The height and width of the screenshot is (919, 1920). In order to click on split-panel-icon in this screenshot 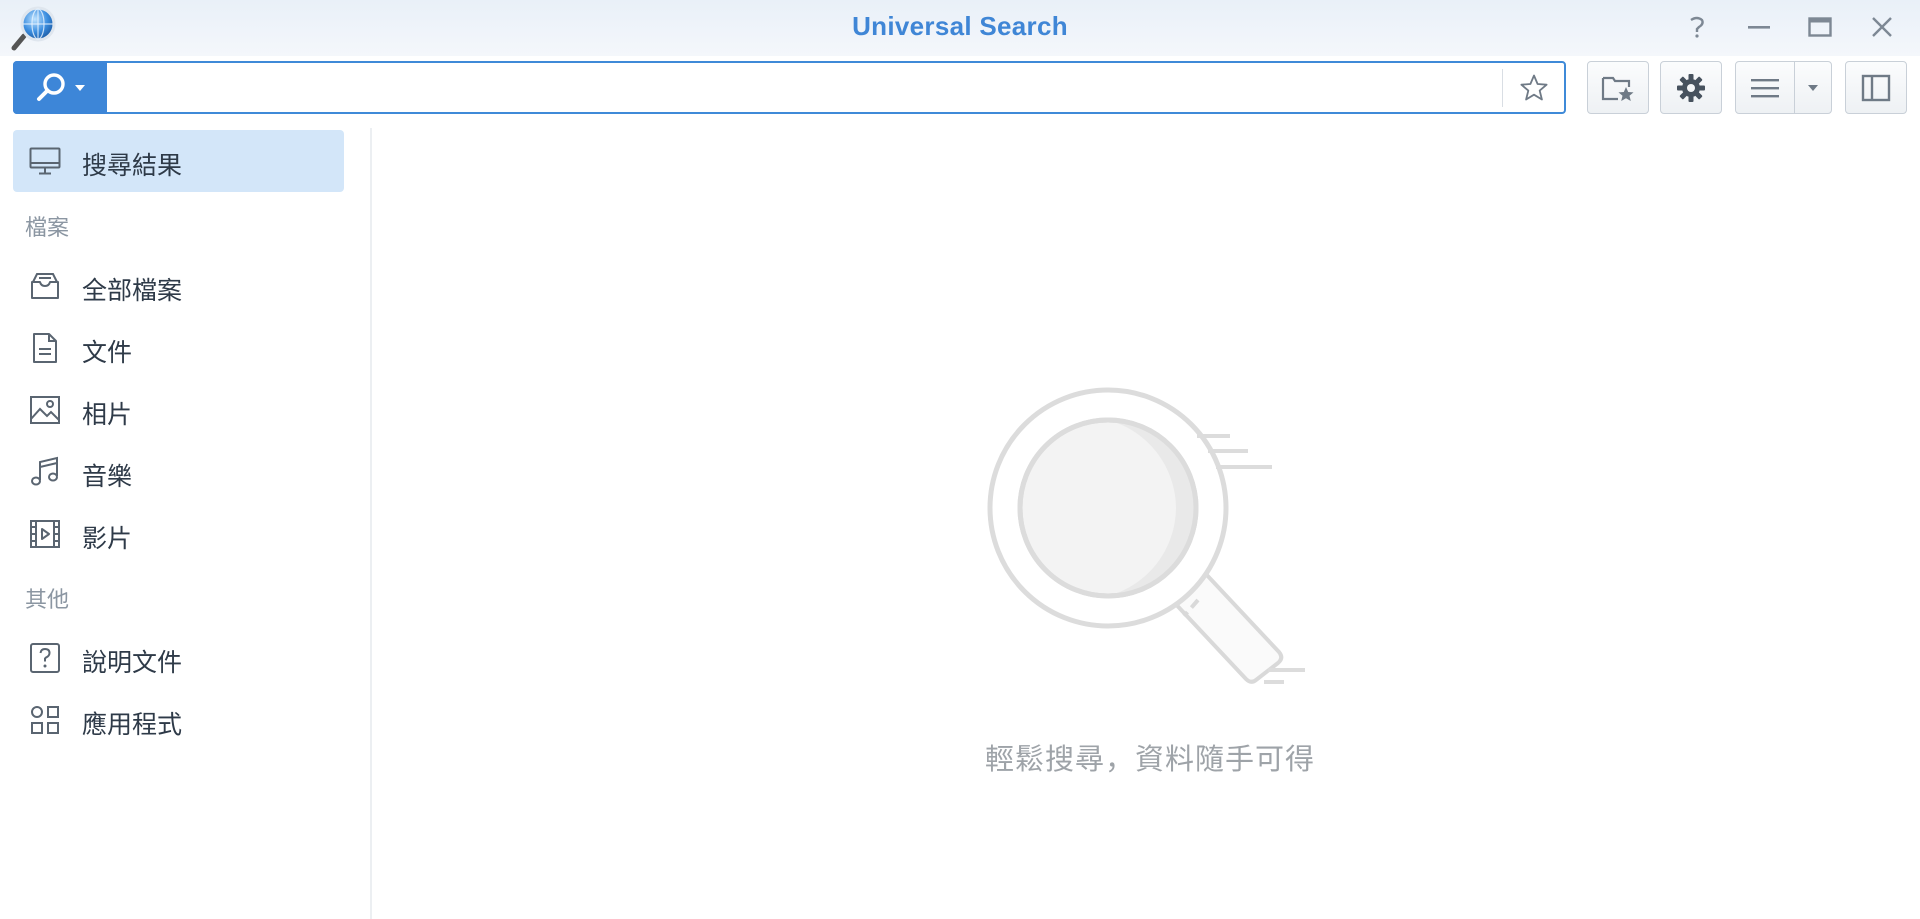, I will do `click(1876, 87)`.